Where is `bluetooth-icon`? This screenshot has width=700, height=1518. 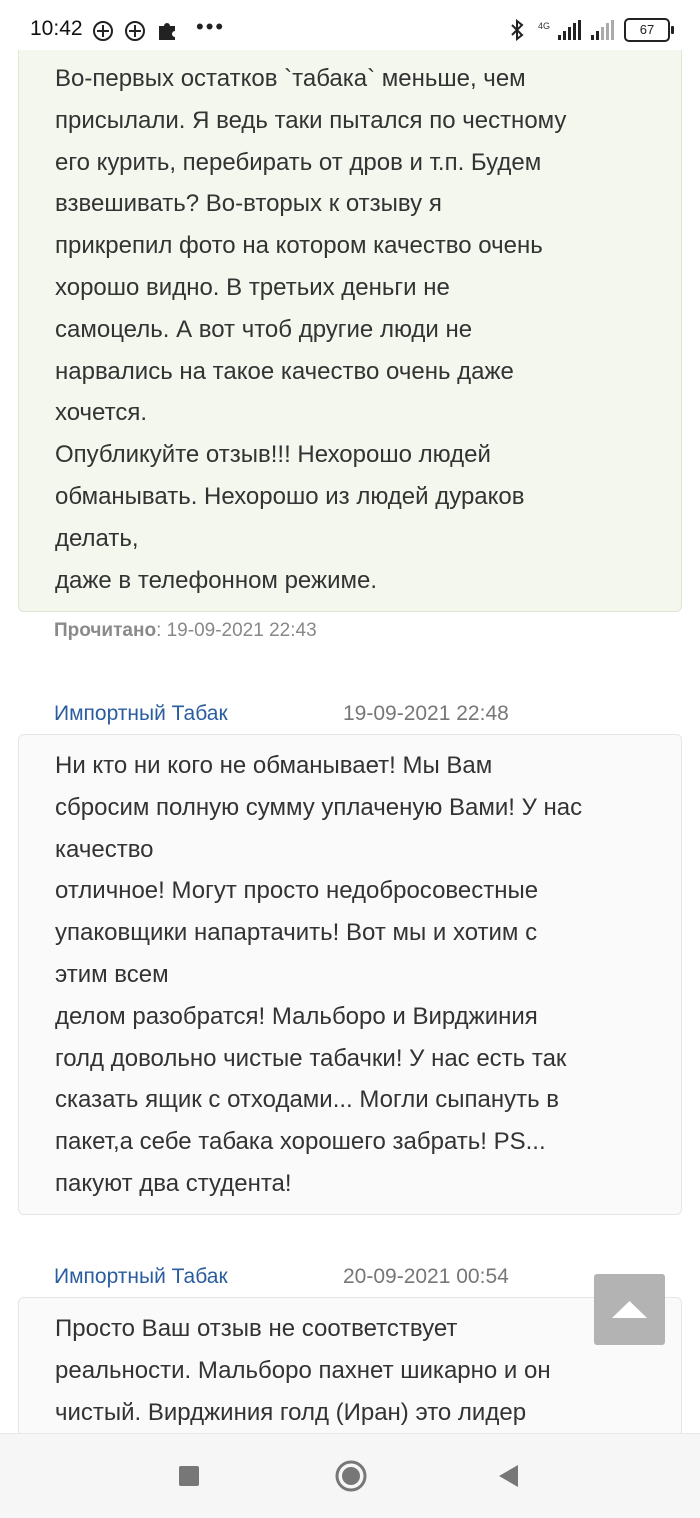 bluetooth-icon is located at coordinates (517, 30).